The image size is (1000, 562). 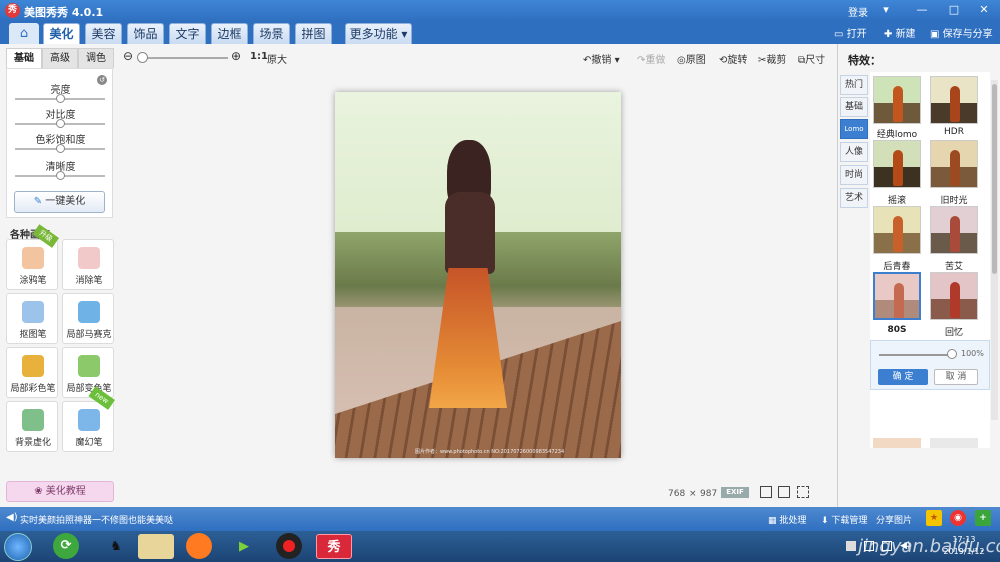 I want to click on eraser-brush-button: 消除笔, so click(x=88, y=264).